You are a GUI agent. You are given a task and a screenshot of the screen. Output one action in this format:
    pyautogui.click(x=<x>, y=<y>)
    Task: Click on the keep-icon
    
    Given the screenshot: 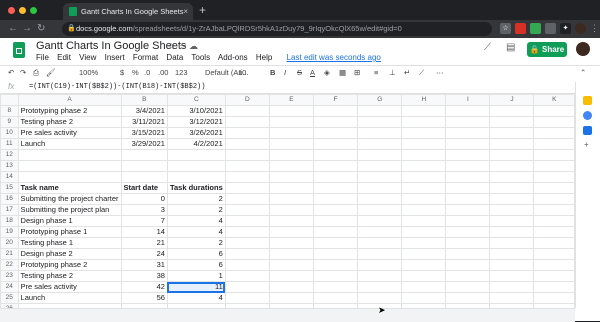 What is the action you would take?
    pyautogui.click(x=587, y=100)
    